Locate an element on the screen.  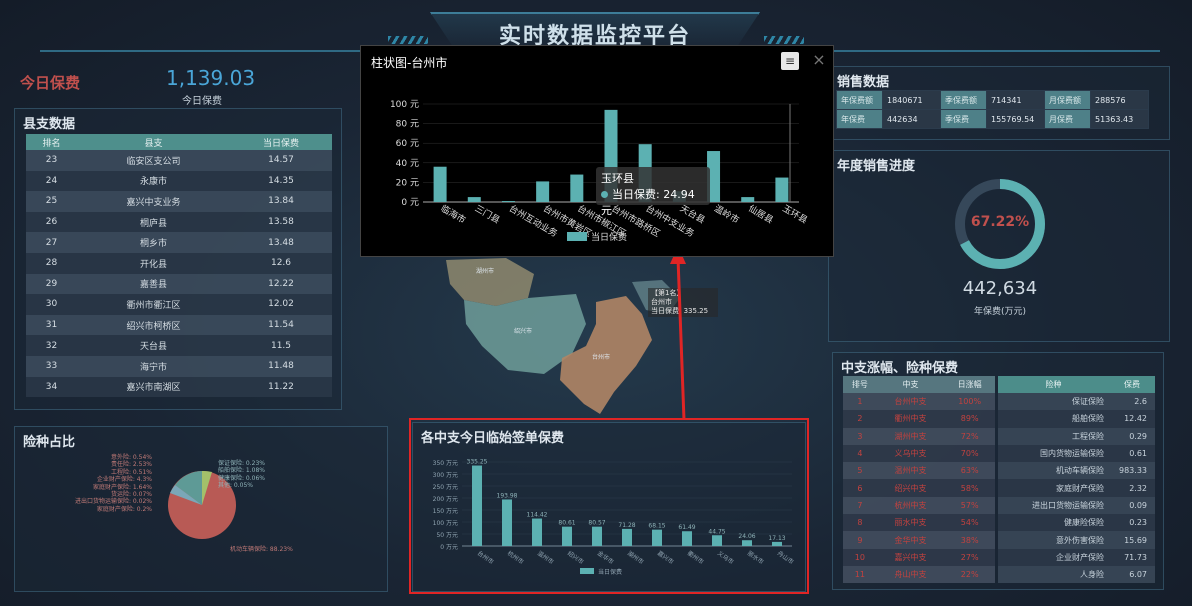
county-cell: 嘉兴市南湖区 is located at coordinates (153, 387).